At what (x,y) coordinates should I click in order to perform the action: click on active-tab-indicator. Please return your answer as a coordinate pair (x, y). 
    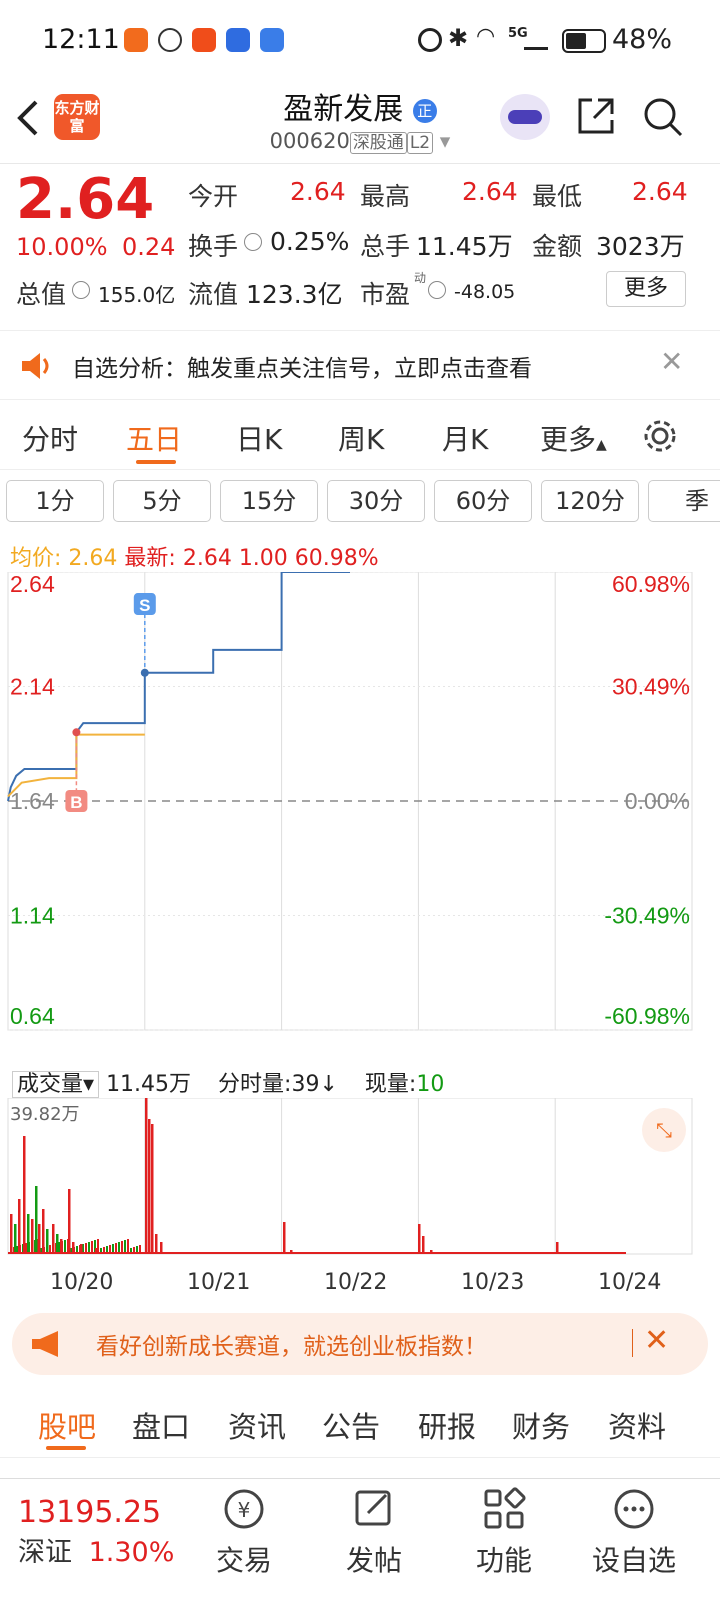
    Looking at the image, I should click on (66, 1448).